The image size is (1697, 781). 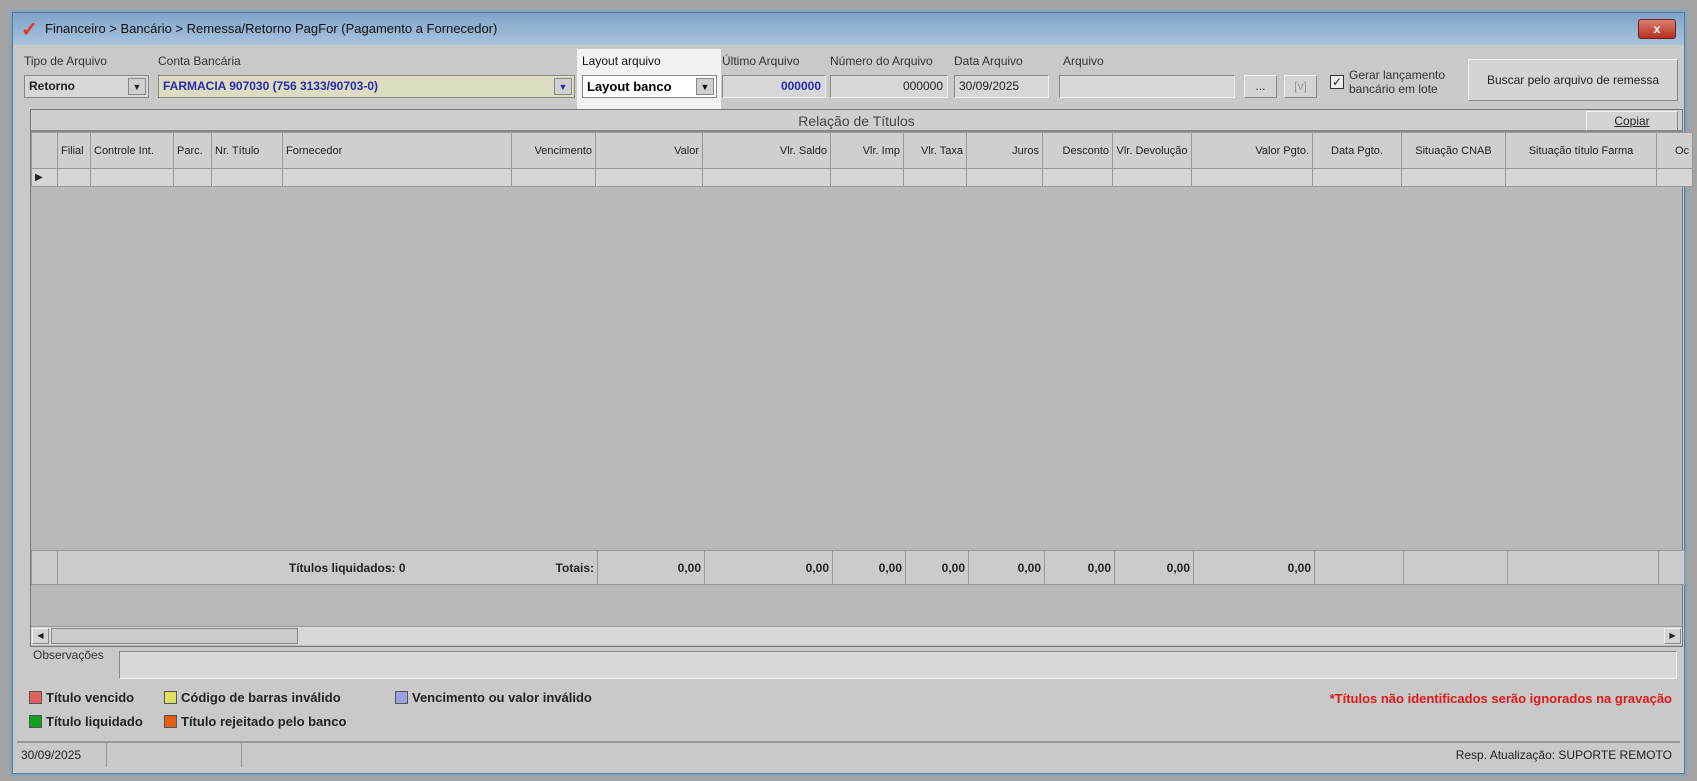 What do you see at coordinates (1077, 150) in the screenshot?
I see `column-header: Desconto` at bounding box center [1077, 150].